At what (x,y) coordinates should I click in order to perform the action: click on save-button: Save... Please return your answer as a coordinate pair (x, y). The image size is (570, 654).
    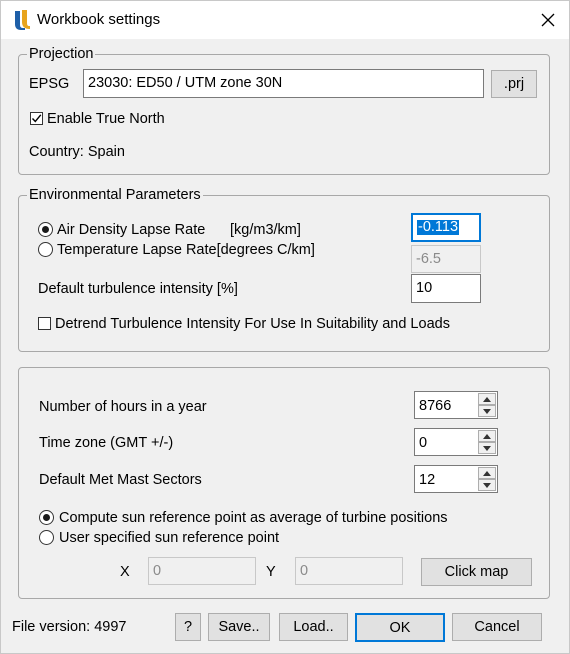
    Looking at the image, I should click on (239, 627).